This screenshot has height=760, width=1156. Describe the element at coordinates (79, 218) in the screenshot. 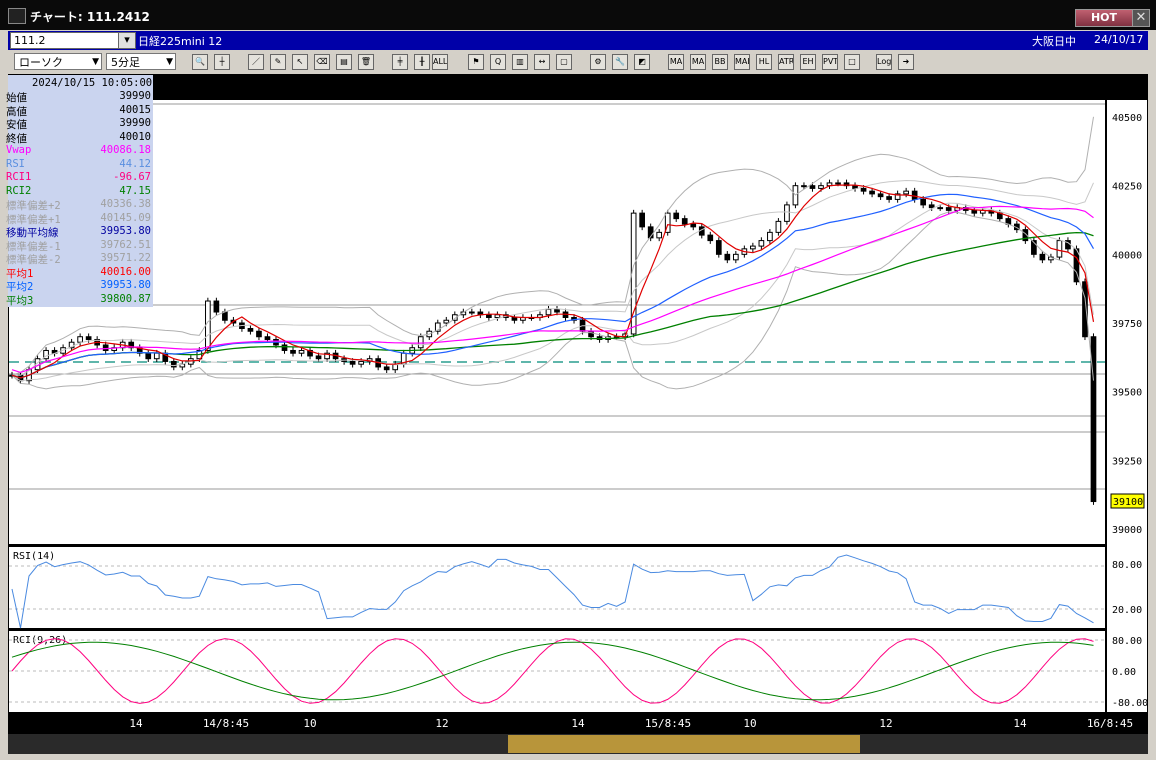

I see `ohlc-row: 標準偏差+1 40145.09` at that location.